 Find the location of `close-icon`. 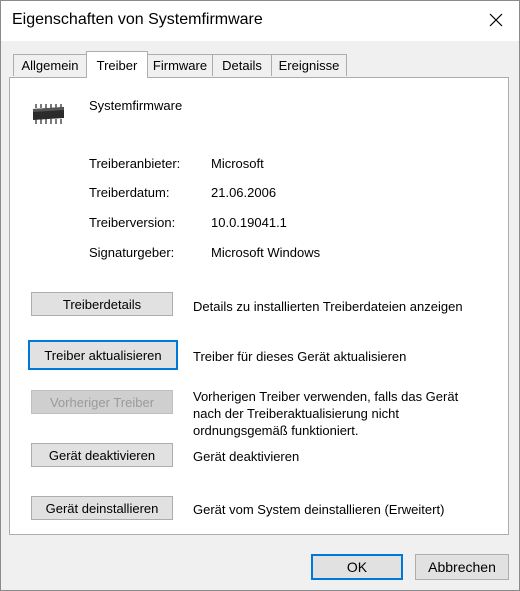

close-icon is located at coordinates (496, 20).